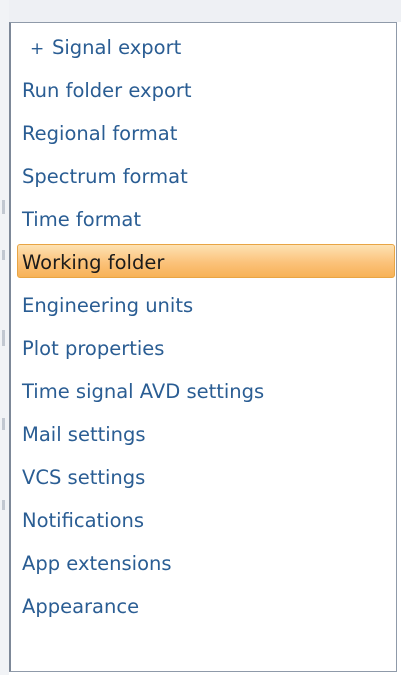 This screenshot has height=675, width=401. Describe the element at coordinates (37, 49) in the screenshot. I see `expand-icon: +` at that location.